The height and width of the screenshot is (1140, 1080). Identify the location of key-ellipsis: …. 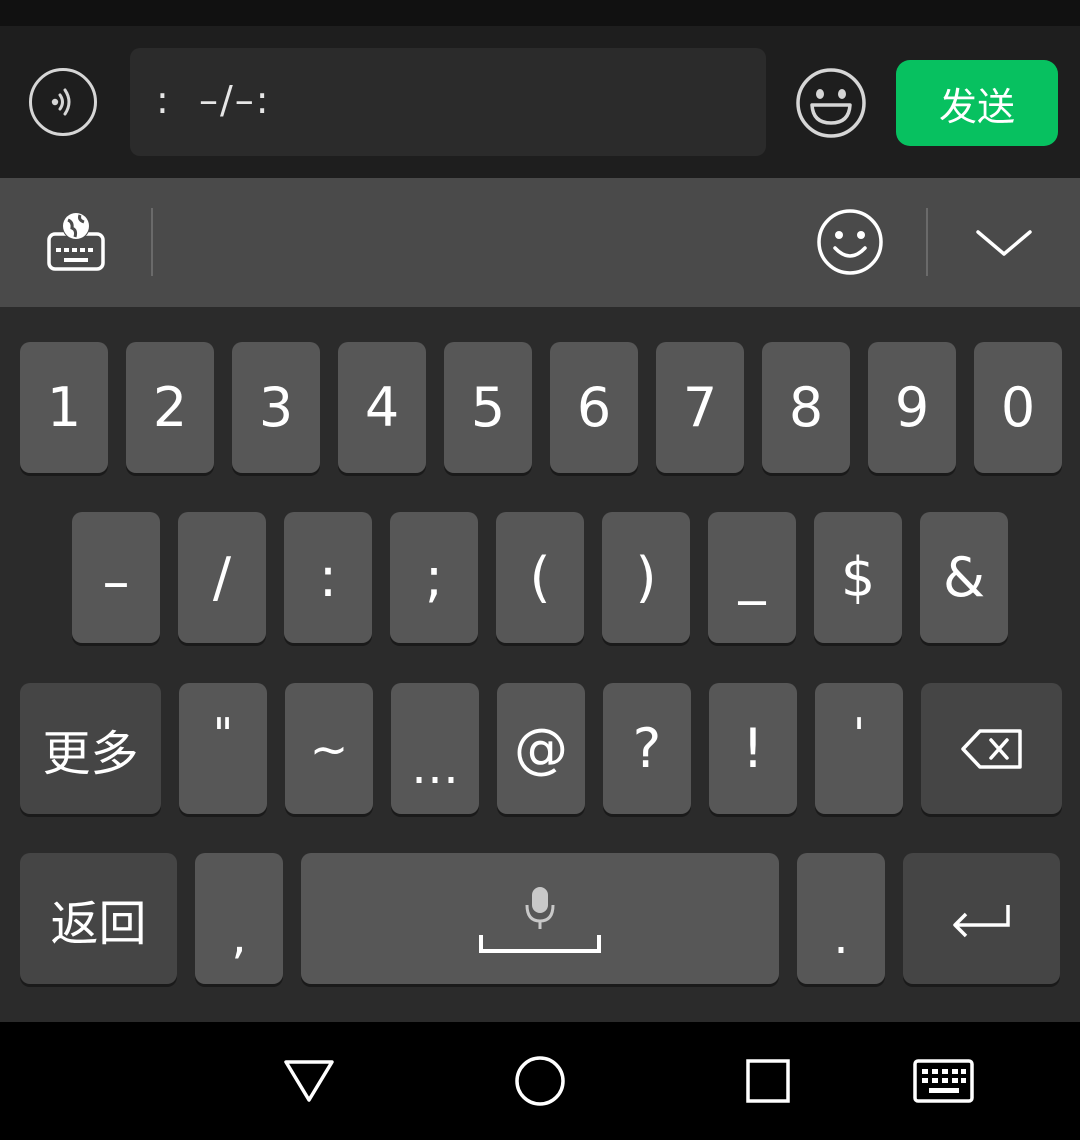
(435, 748).